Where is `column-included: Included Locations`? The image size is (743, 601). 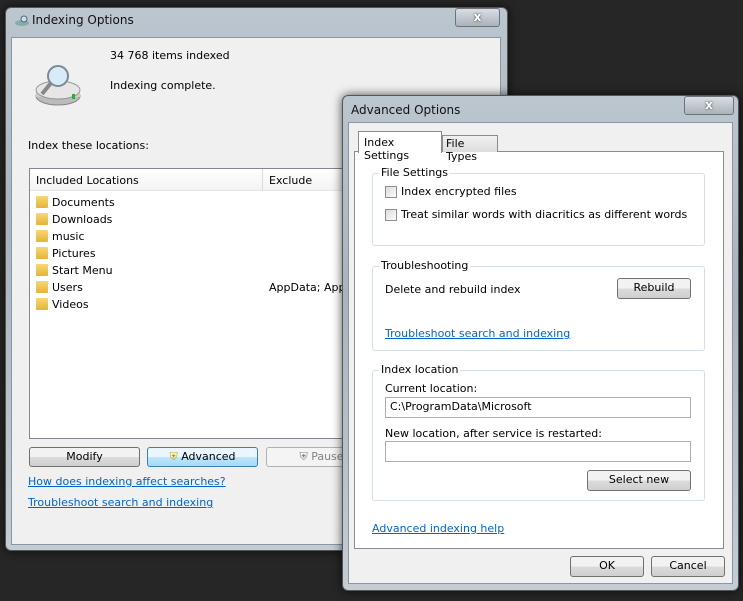 column-included: Included Locations is located at coordinates (87, 180).